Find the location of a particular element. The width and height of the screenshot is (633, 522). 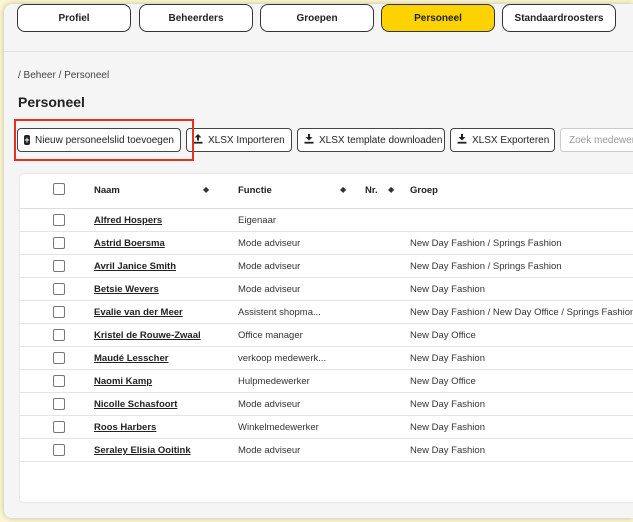

page-title: Personeel is located at coordinates (51, 102).